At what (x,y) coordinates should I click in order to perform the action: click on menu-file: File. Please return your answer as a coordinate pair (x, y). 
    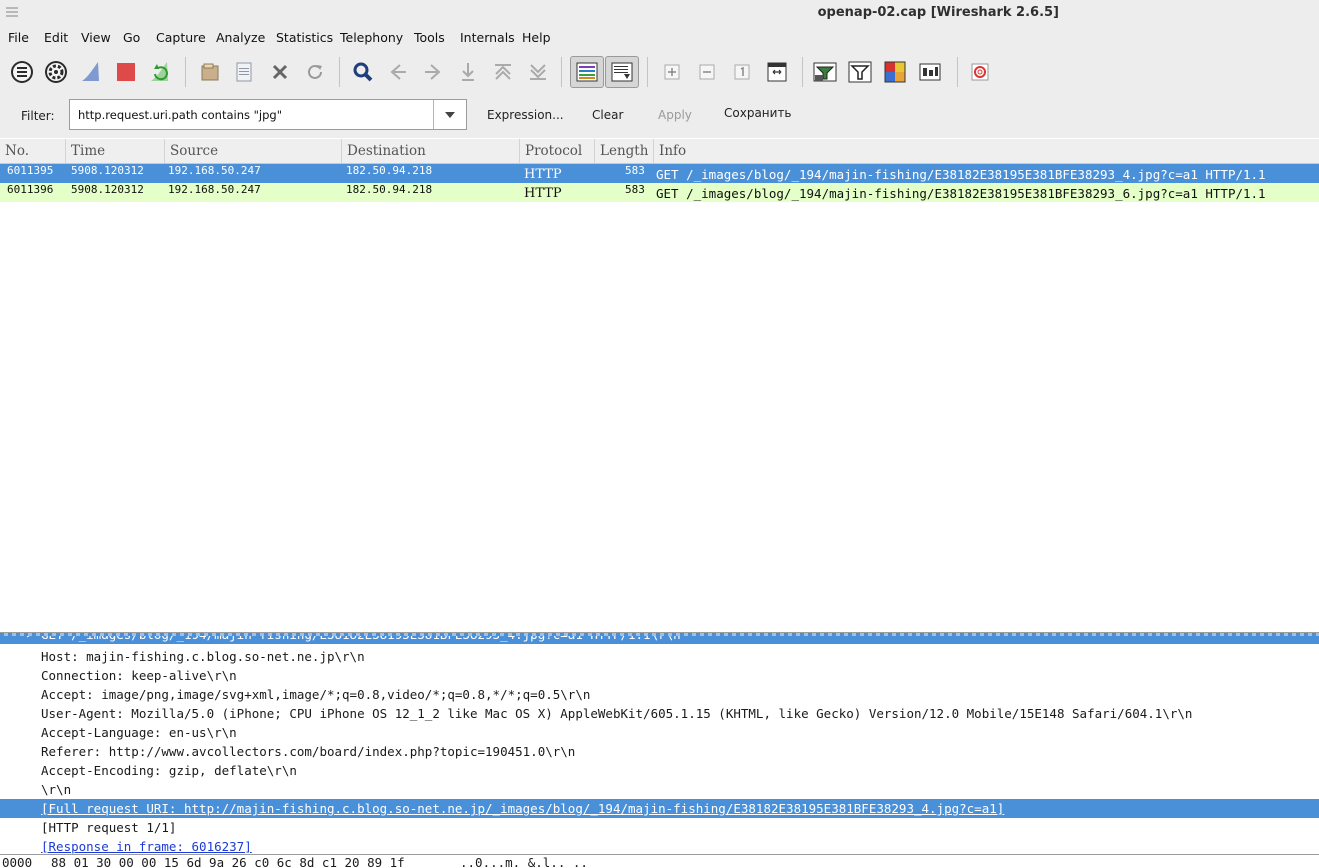
    Looking at the image, I should click on (18, 37).